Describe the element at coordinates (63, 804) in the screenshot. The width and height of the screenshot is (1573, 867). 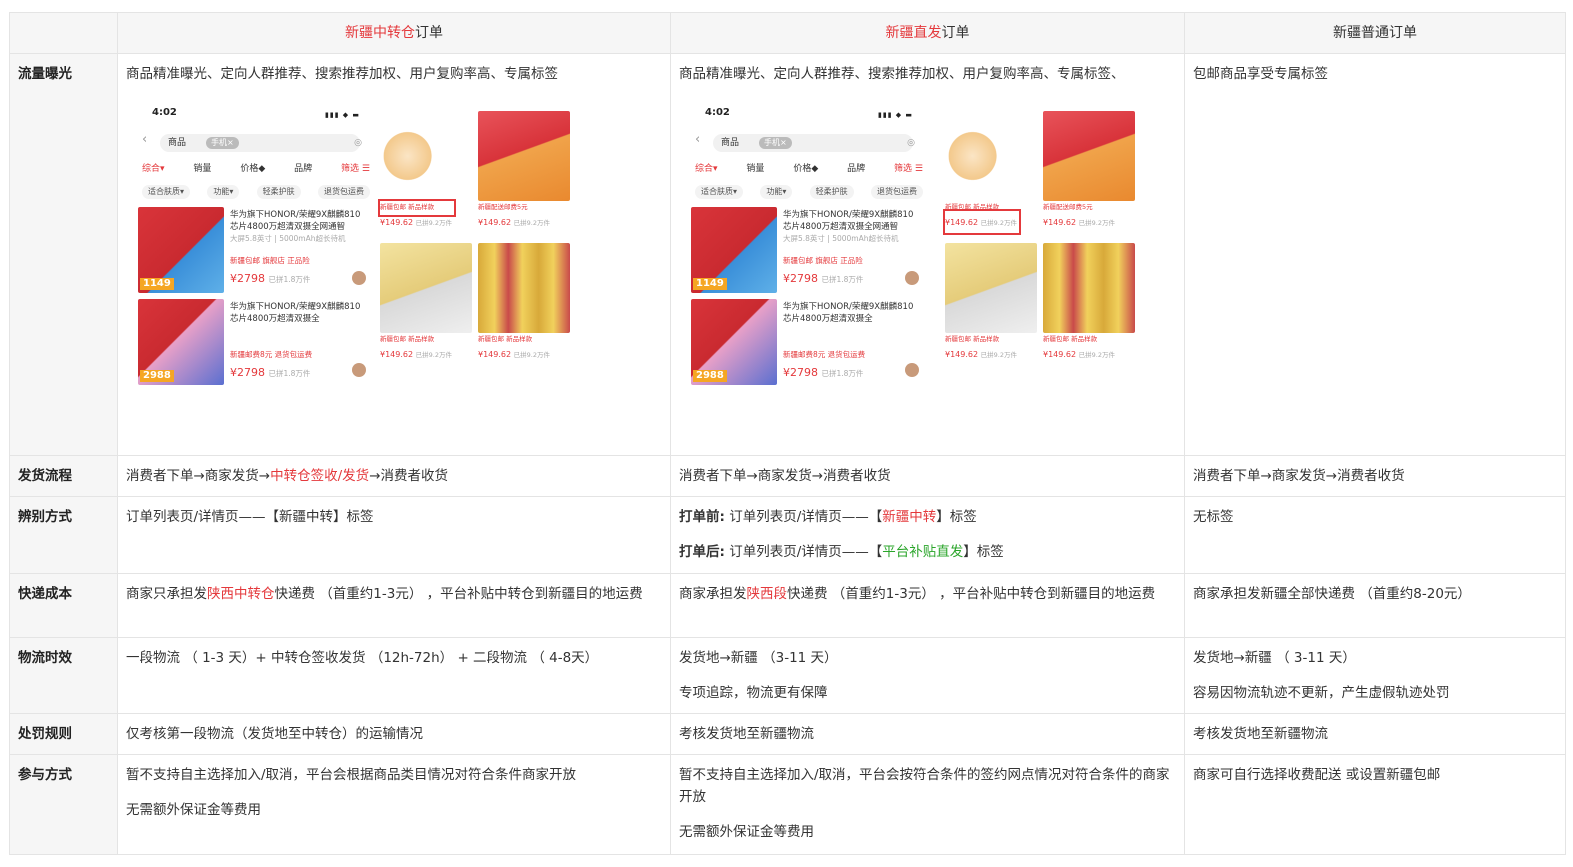
I see `row-label: 参与方式` at that location.